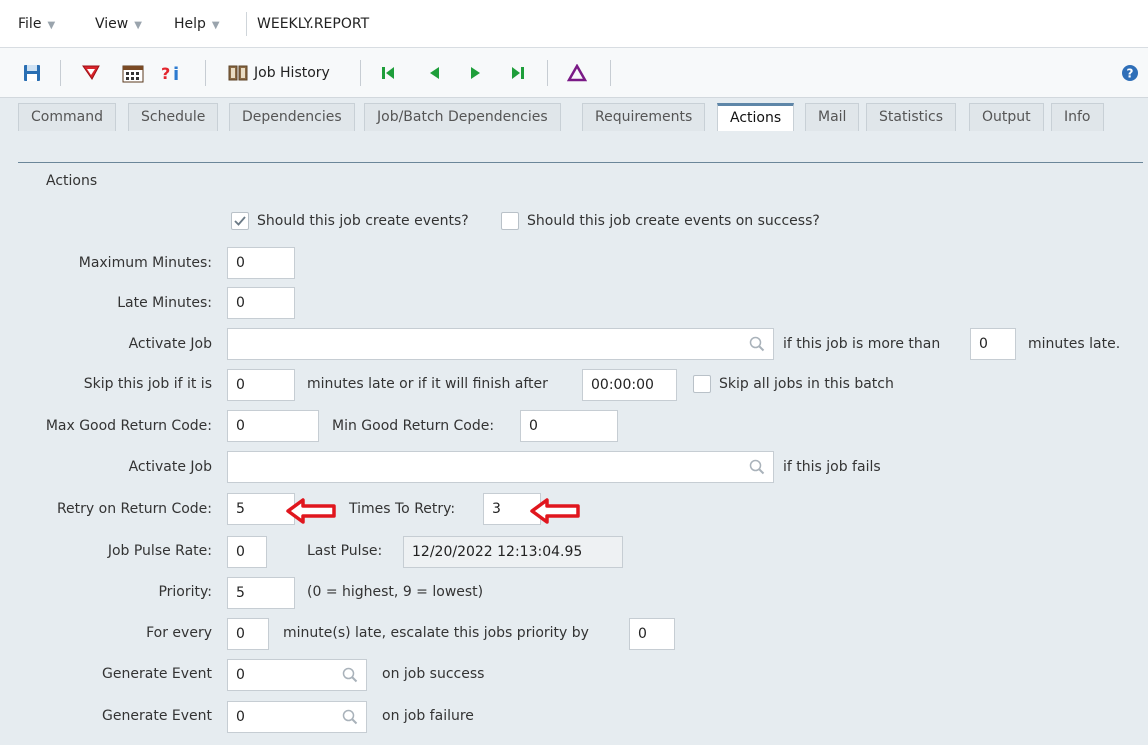 Image resolution: width=1148 pixels, height=745 pixels. I want to click on help-info-button: ? i, so click(173, 73).